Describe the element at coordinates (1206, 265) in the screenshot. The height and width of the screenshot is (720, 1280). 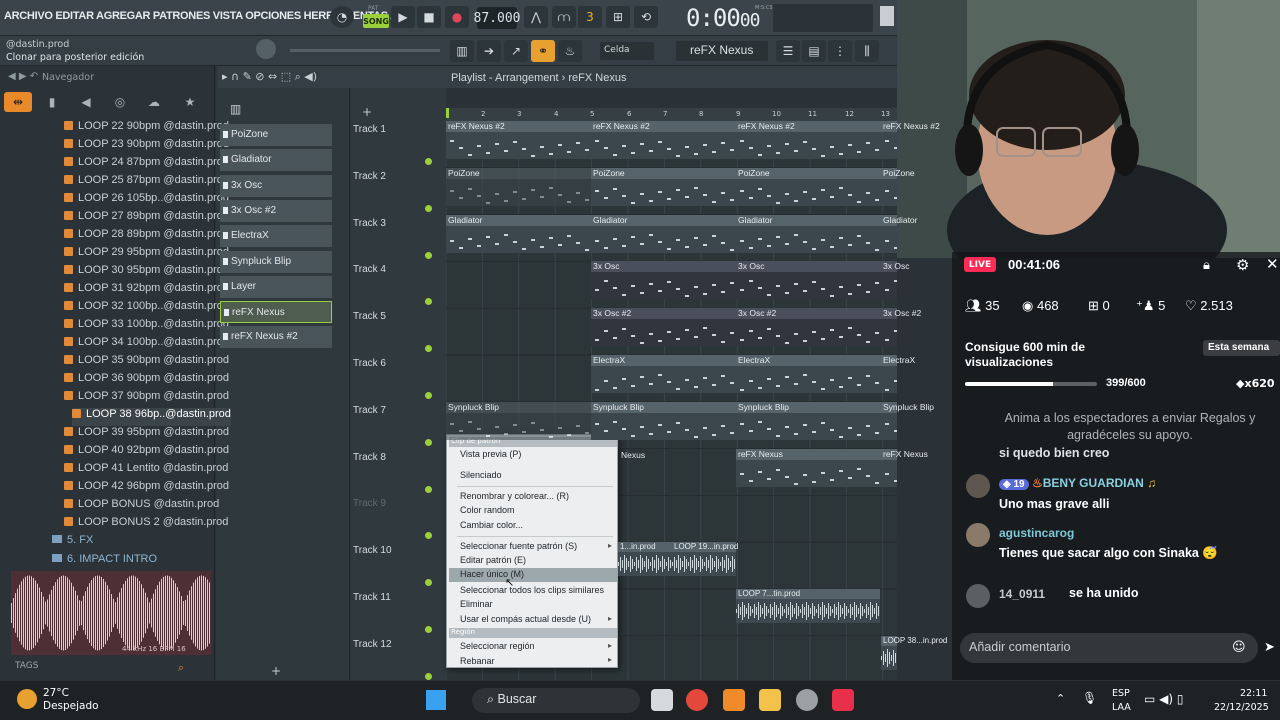
I see `lock-icon: 🔒︎` at that location.